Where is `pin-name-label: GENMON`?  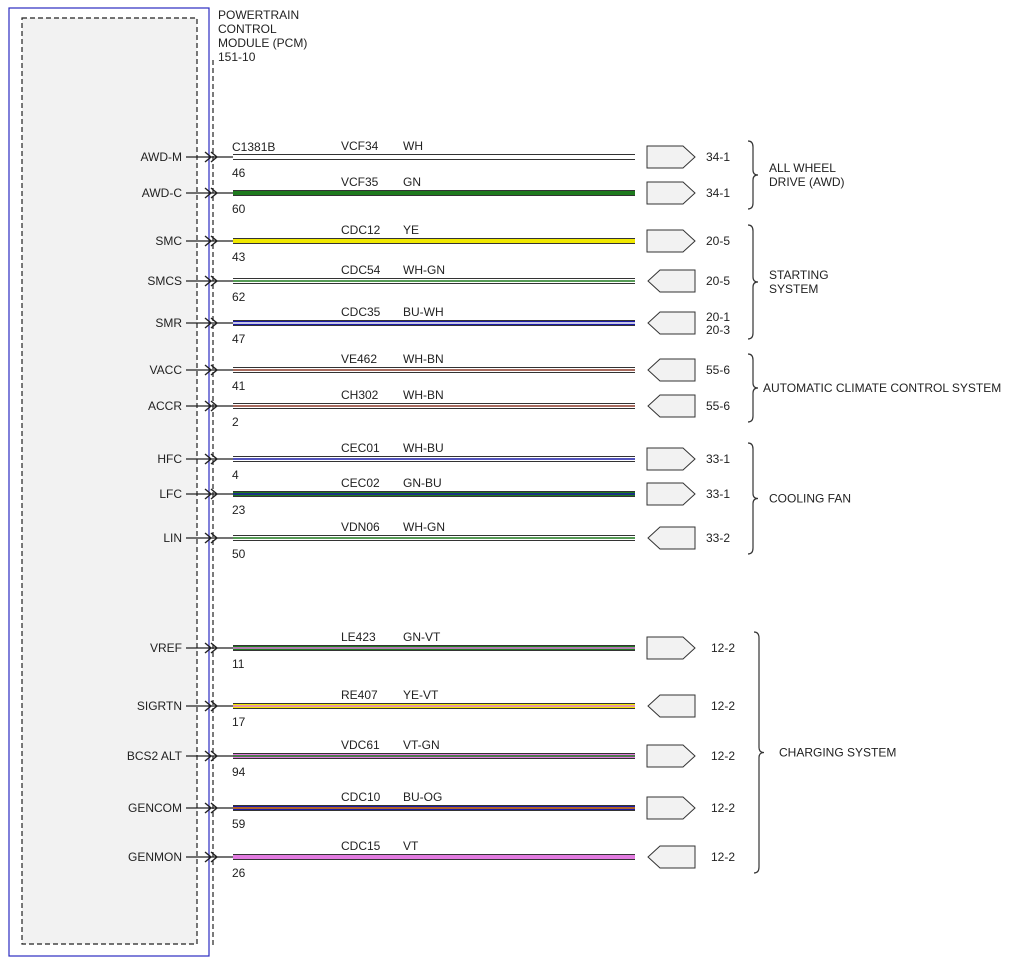
pin-name-label: GENMON is located at coordinates (155, 857).